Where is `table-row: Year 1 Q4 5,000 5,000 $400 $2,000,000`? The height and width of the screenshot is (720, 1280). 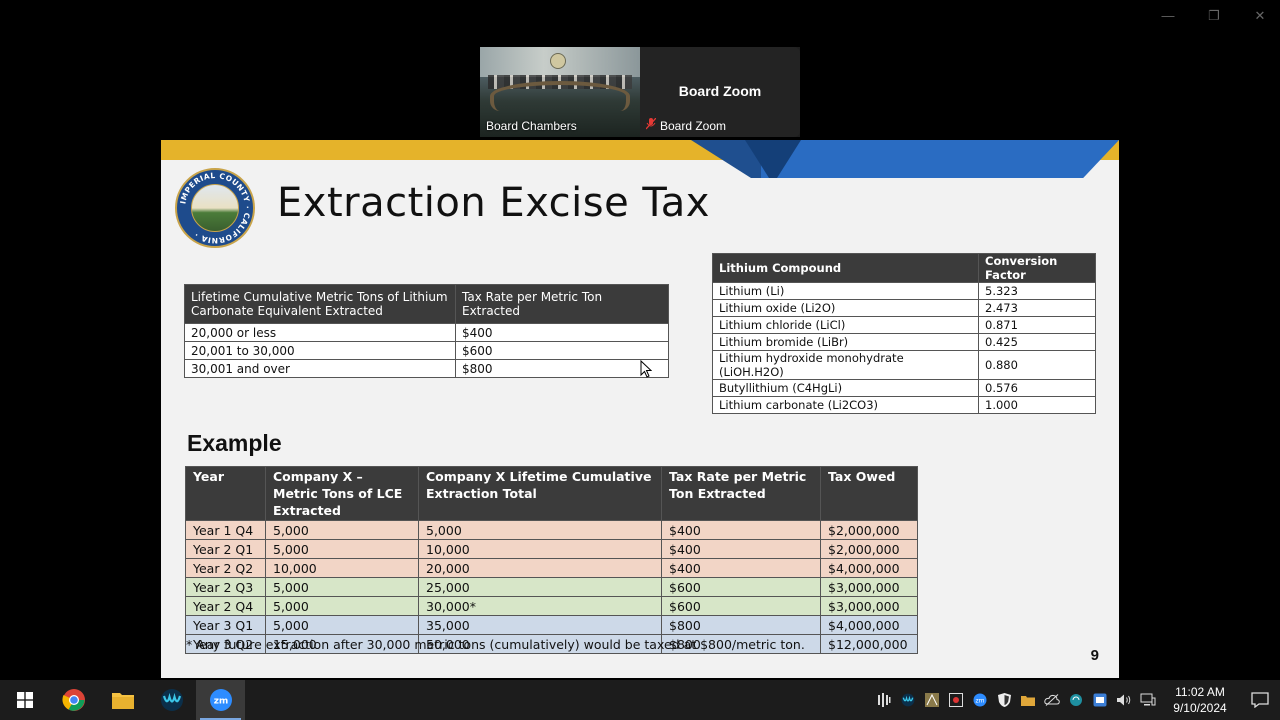 table-row: Year 1 Q4 5,000 5,000 $400 $2,000,000 is located at coordinates (551, 530).